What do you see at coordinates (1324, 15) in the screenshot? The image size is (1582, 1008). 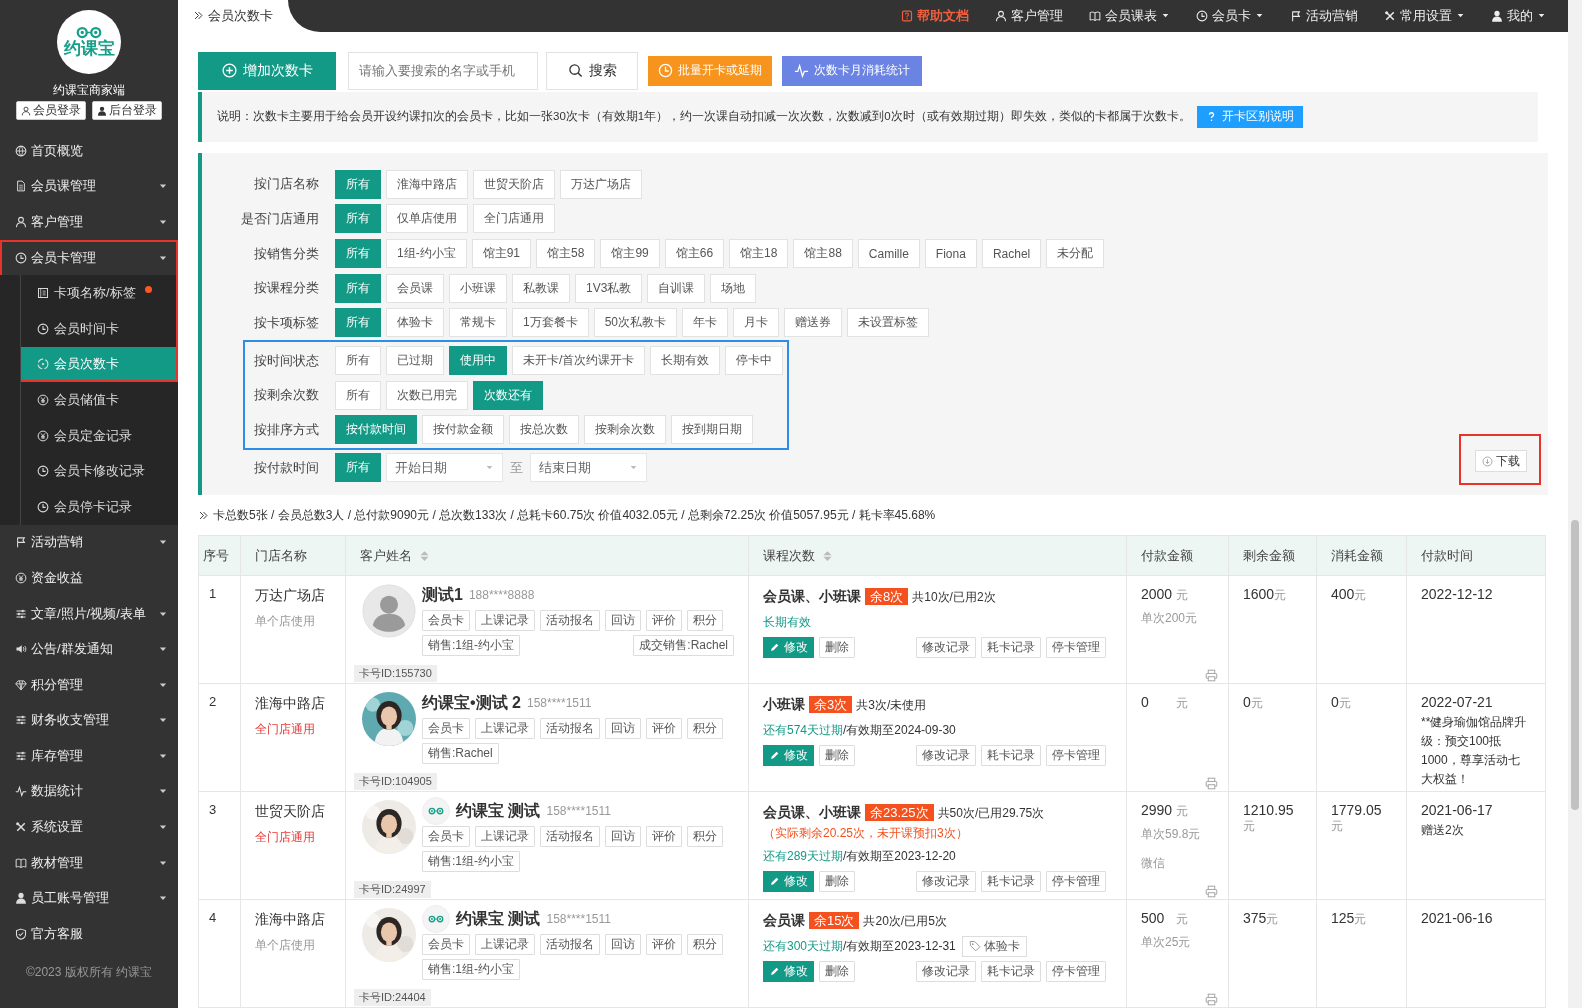 I see `nav-link: 活动营销` at bounding box center [1324, 15].